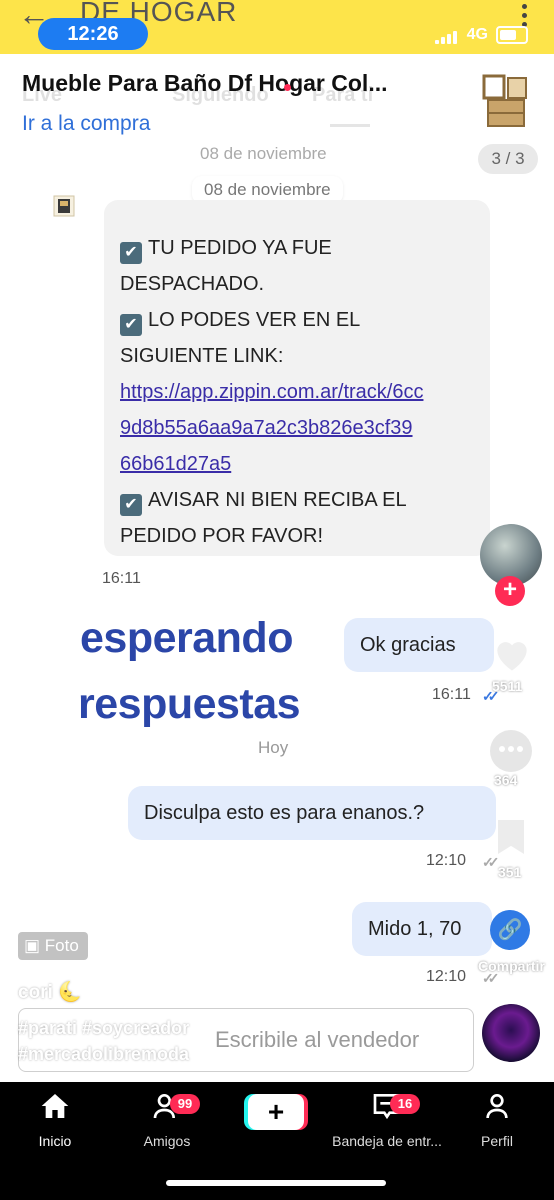 This screenshot has height=1200, width=554. What do you see at coordinates (297, 428) in the screenshot?
I see `tracking-link: 9d8b55a6aa9a7a2c3b826e3cf39` at bounding box center [297, 428].